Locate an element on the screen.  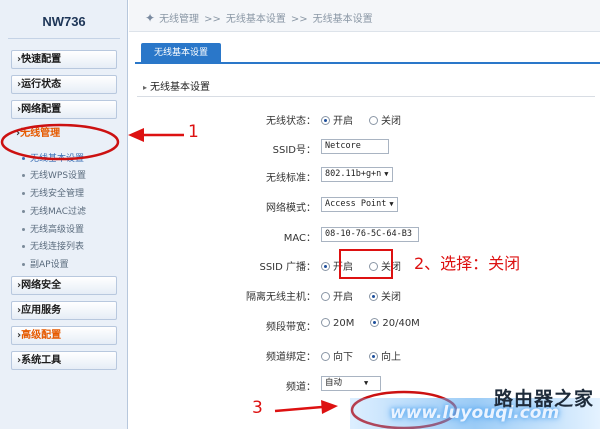
menu-quick-config: ›快速配置 is located at coordinates (64, 59).